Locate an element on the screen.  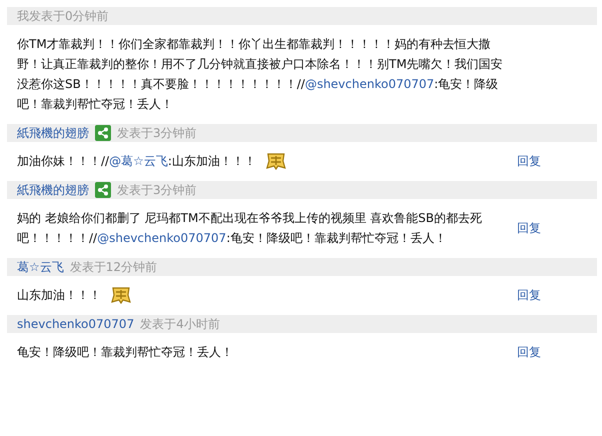
comment-text: 加油你妹！！！//@葛☆云飞:山东加油！！！ is located at coordinates (136, 161).